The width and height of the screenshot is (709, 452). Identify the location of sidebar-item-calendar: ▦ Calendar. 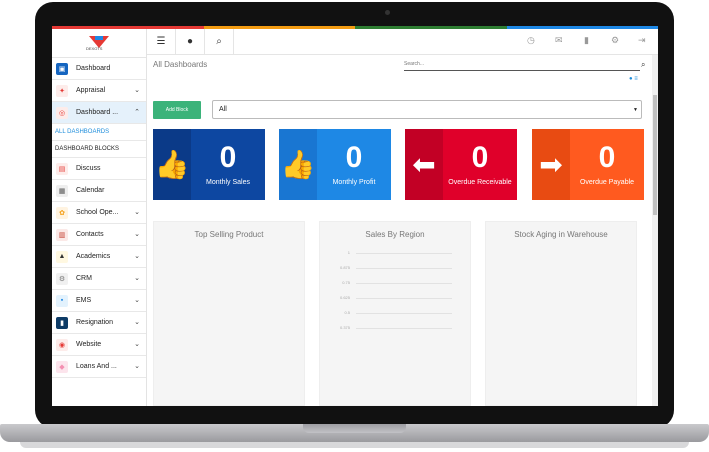
(99, 191).